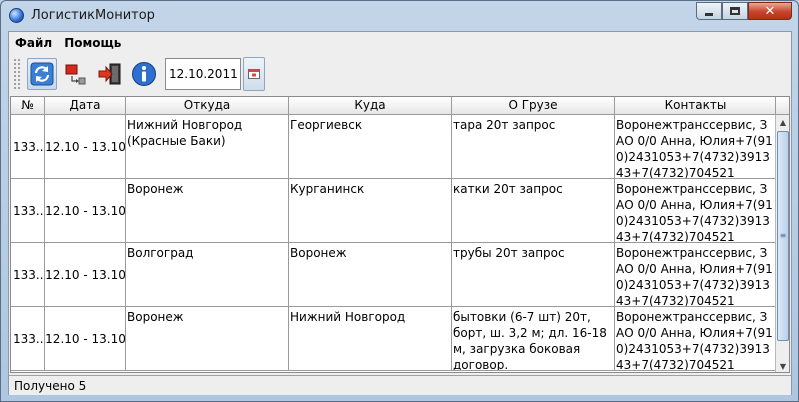  I want to click on filter-icon, so click(75, 74).